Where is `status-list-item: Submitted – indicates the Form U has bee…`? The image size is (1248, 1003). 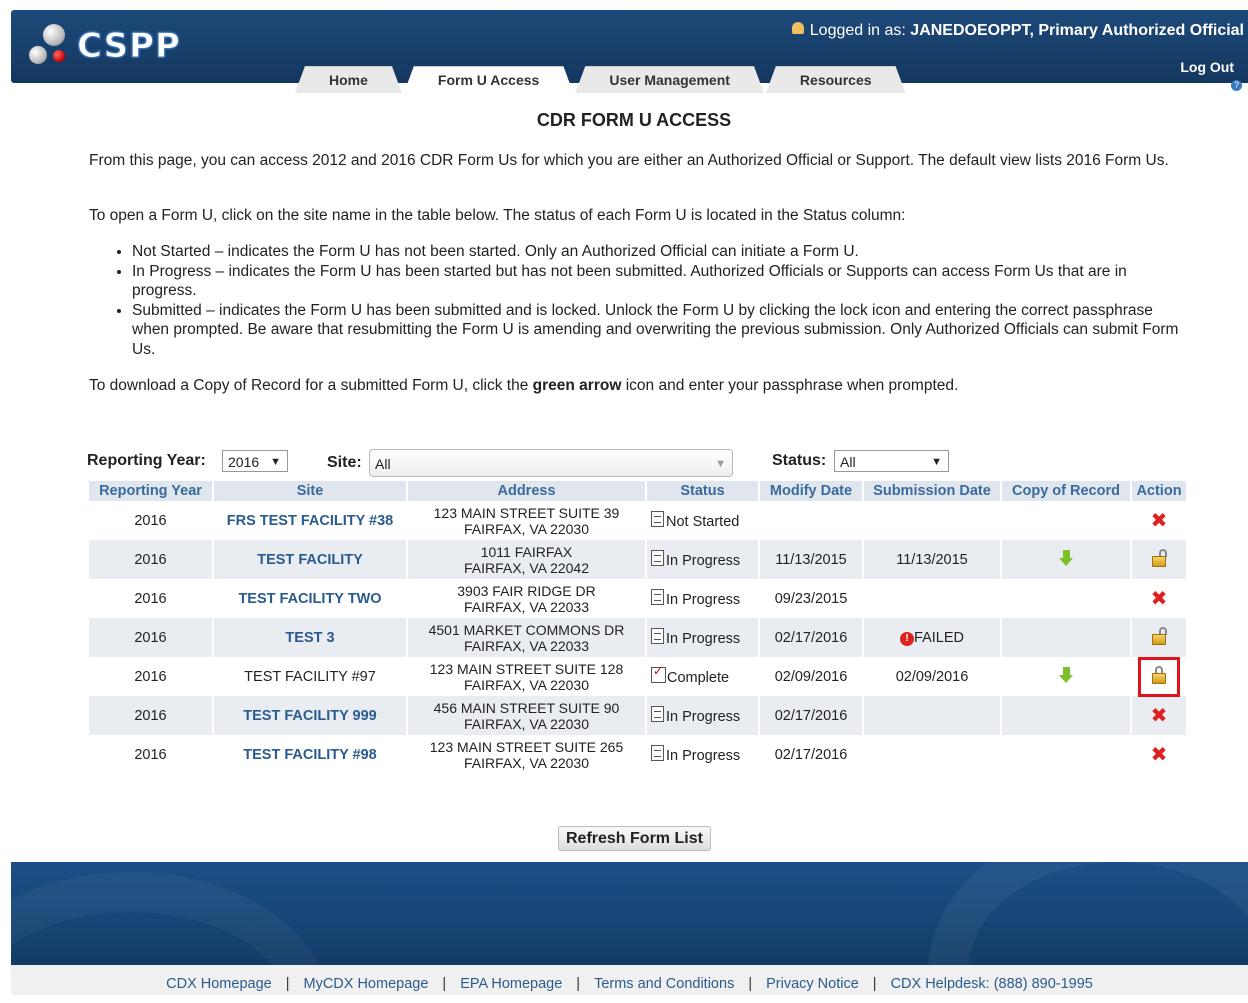
status-list-item: Submitted – indicates the Form U has bee… is located at coordinates (662, 330).